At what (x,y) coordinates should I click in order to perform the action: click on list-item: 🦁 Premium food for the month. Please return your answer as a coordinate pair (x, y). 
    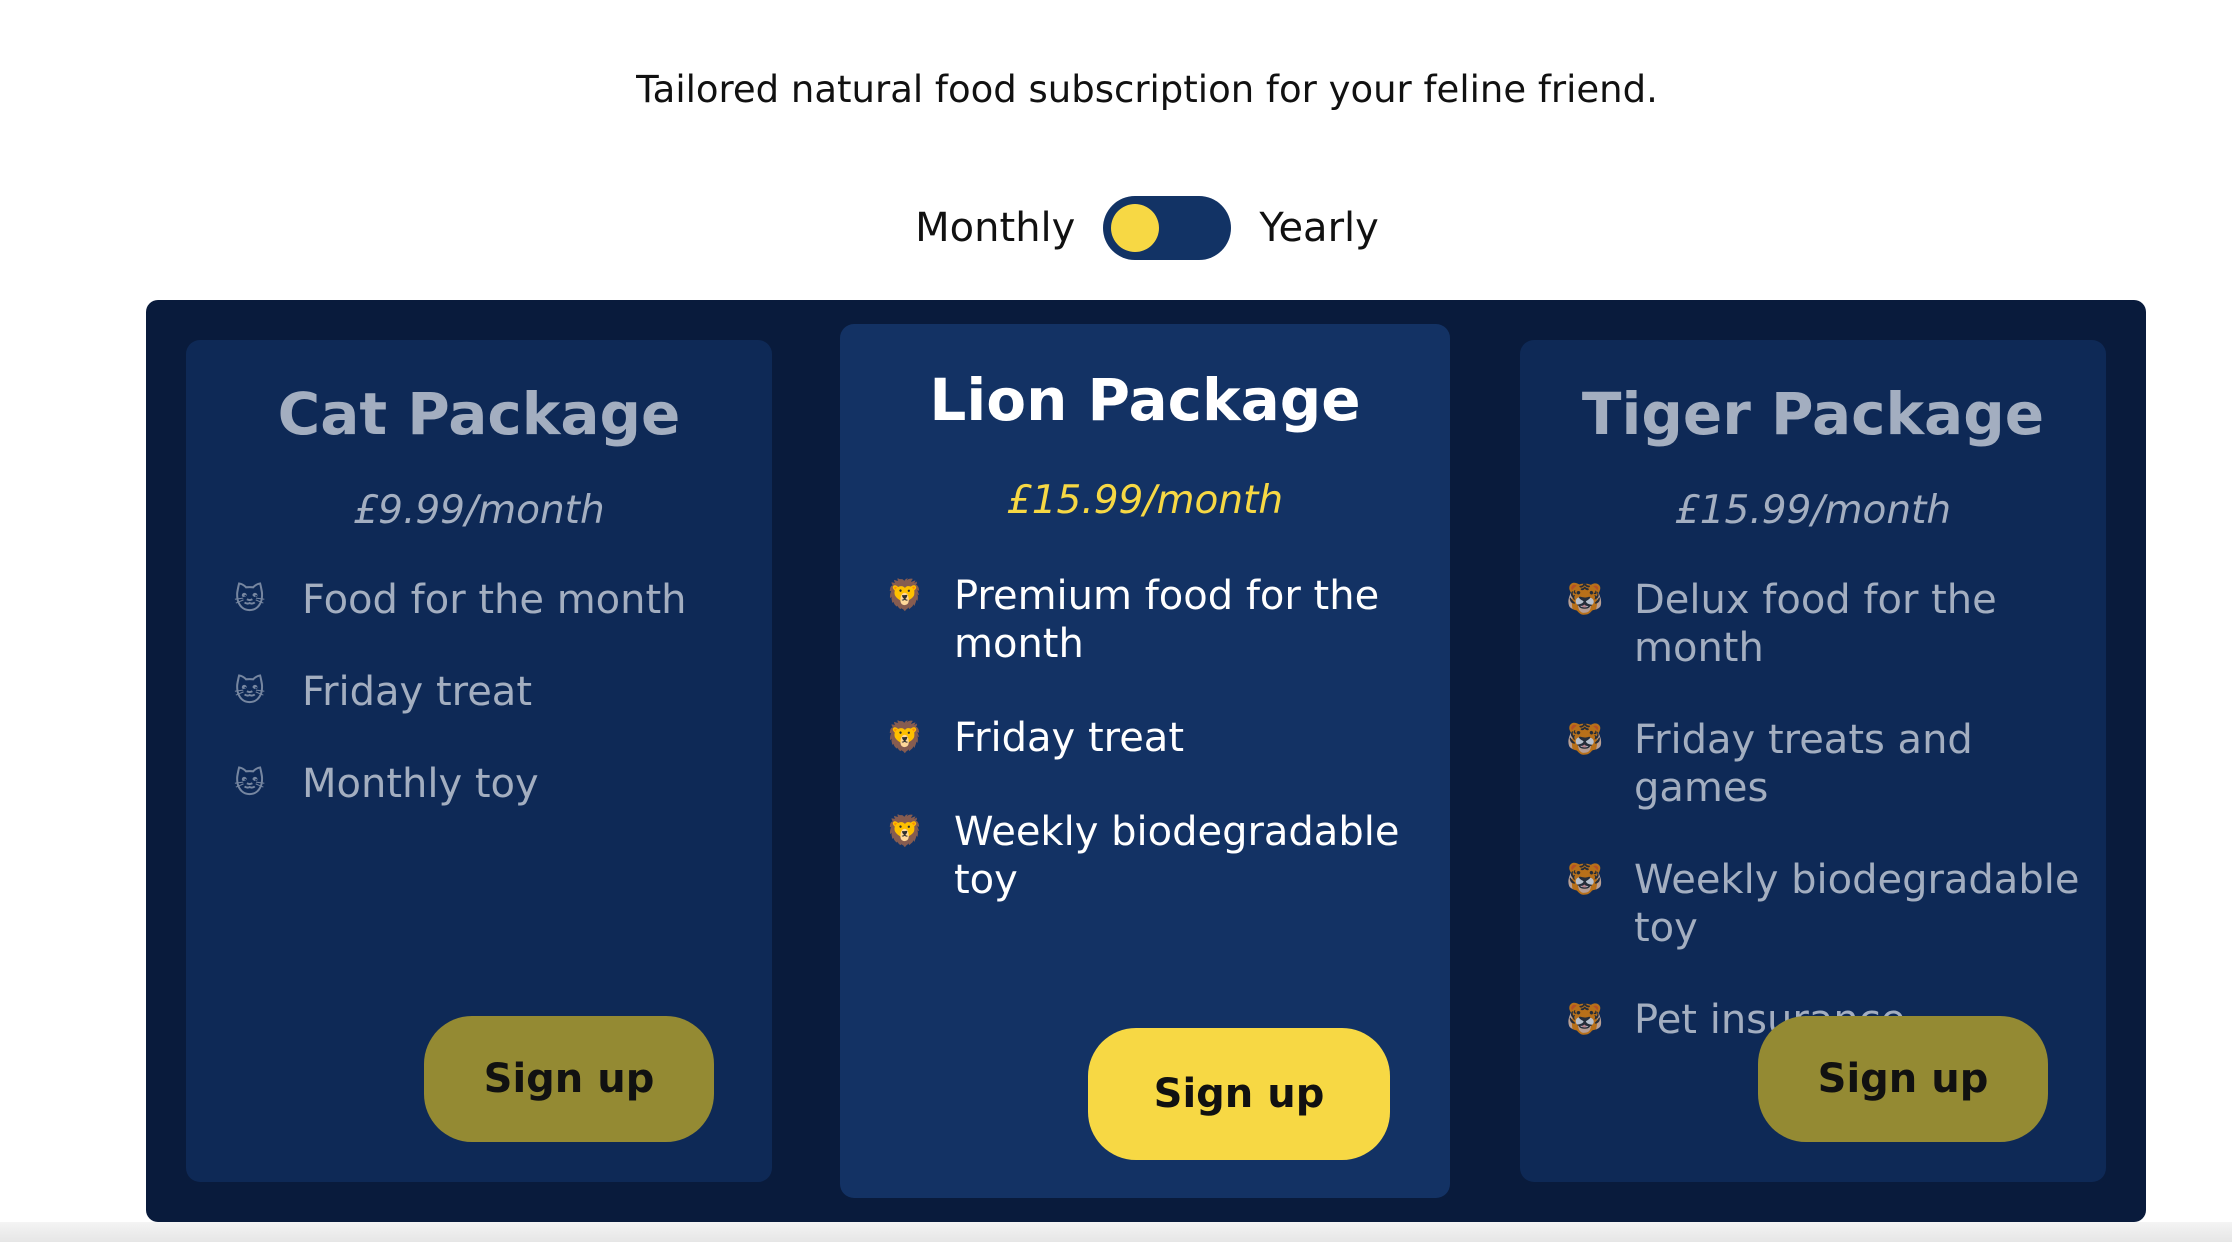
    Looking at the image, I should click on (1159, 620).